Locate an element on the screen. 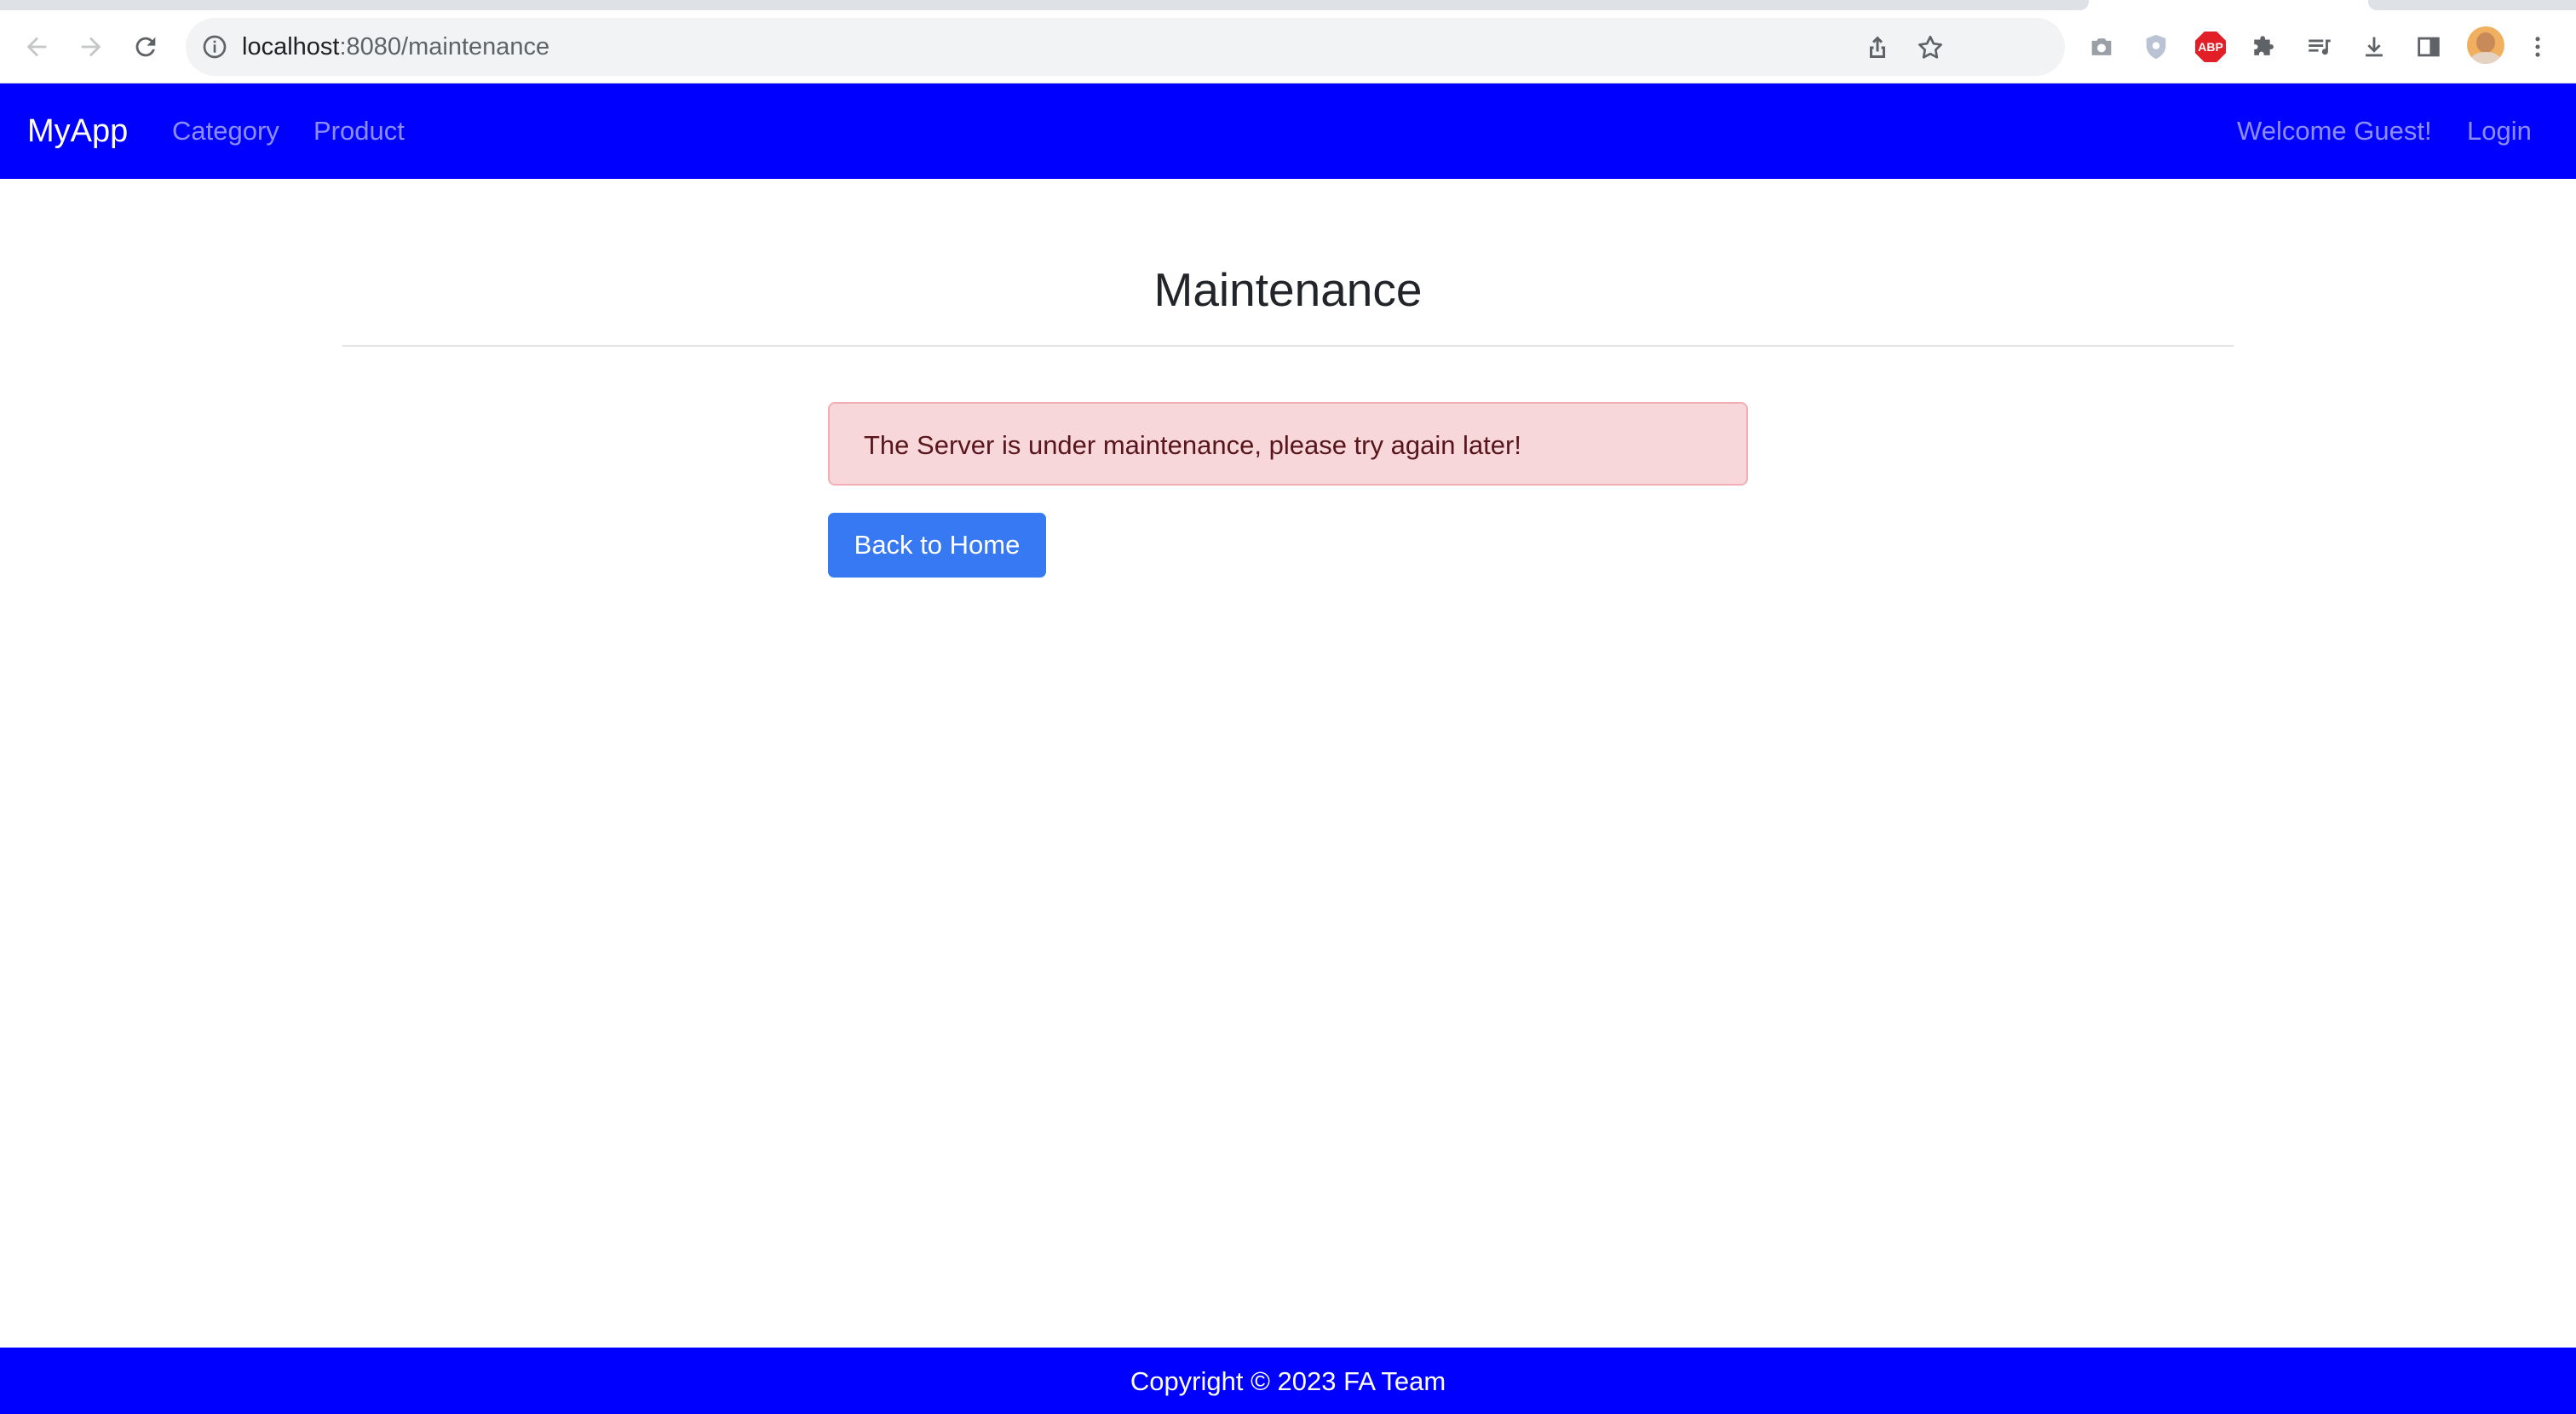  login-link: Login is located at coordinates (2500, 131).